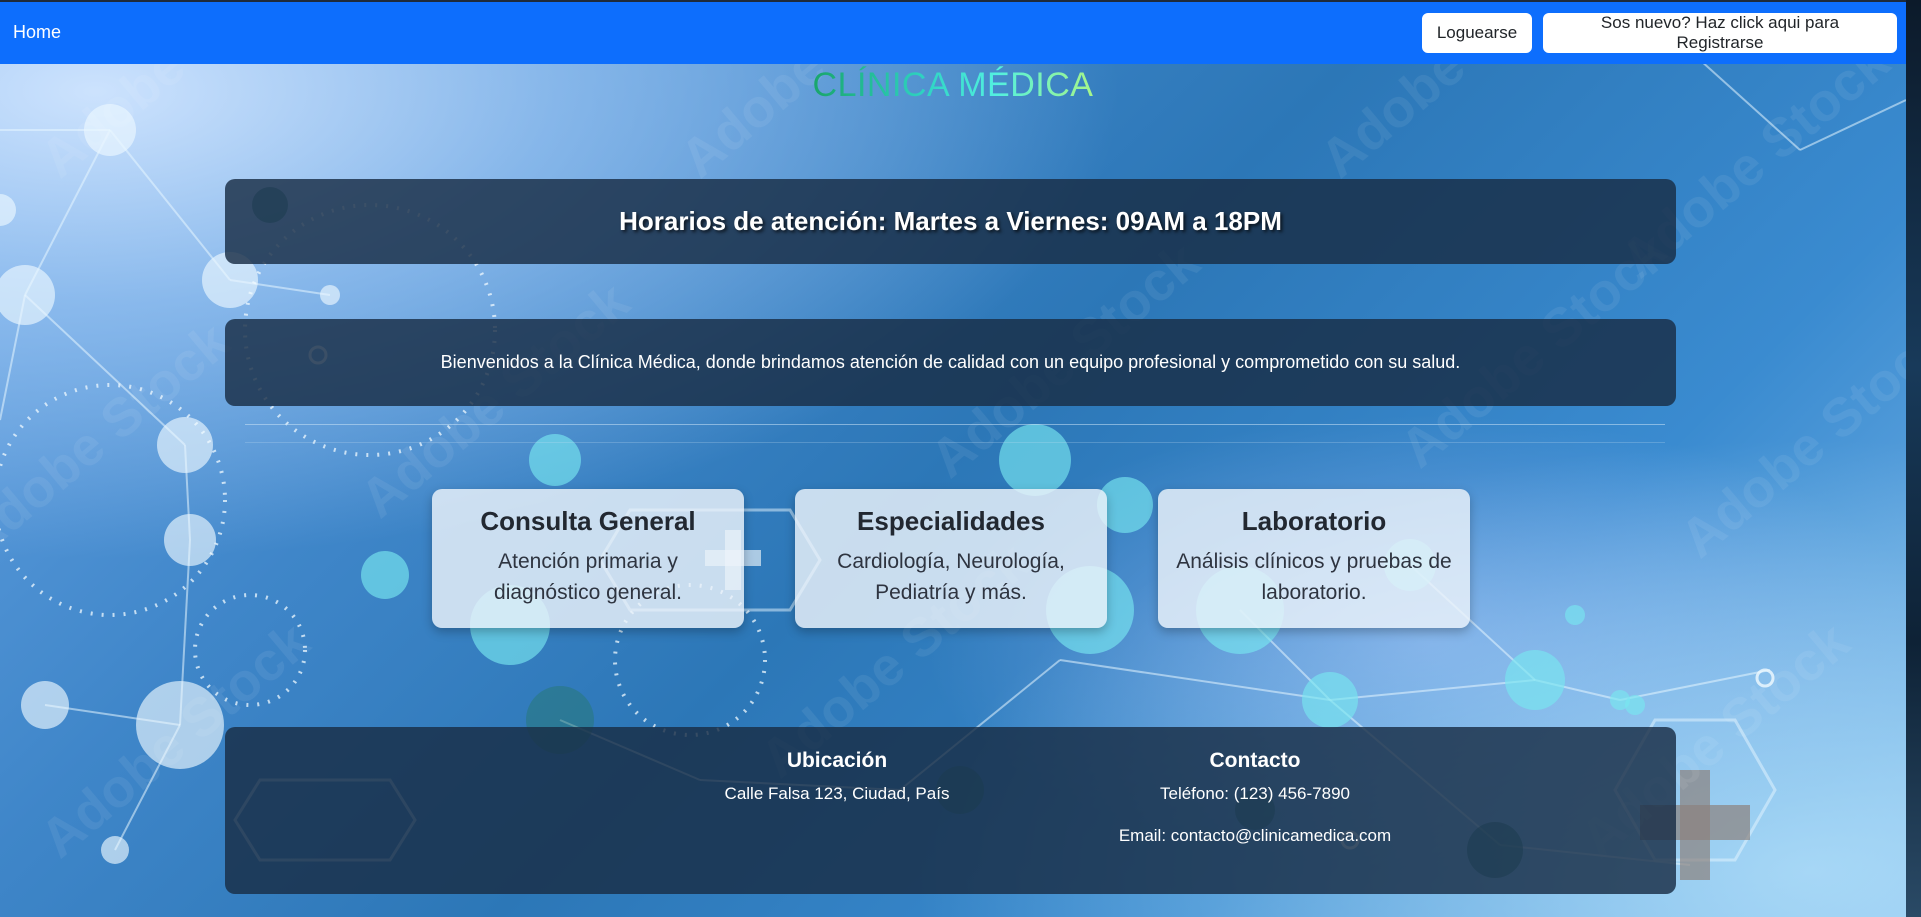  I want to click on footer-location-heading: Ubicación, so click(837, 760).